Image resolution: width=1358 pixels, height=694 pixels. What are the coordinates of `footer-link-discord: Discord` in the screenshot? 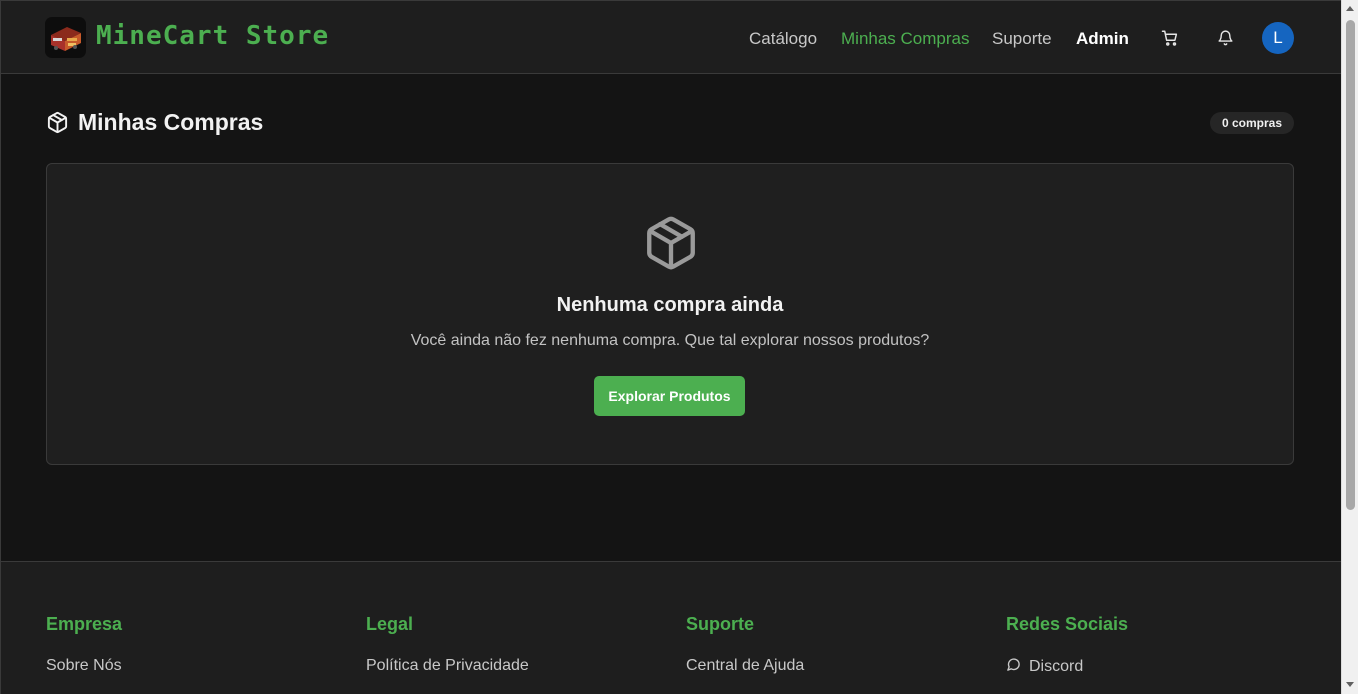 It's located at (1067, 667).